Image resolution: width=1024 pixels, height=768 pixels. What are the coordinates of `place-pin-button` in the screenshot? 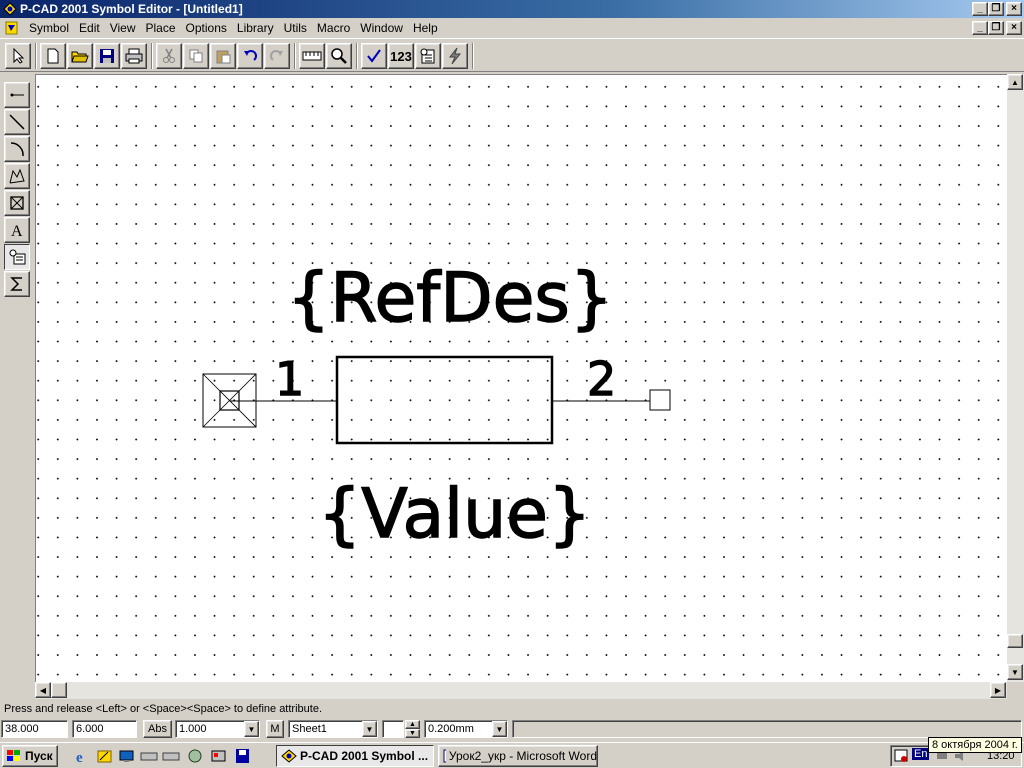 It's located at (17, 95).